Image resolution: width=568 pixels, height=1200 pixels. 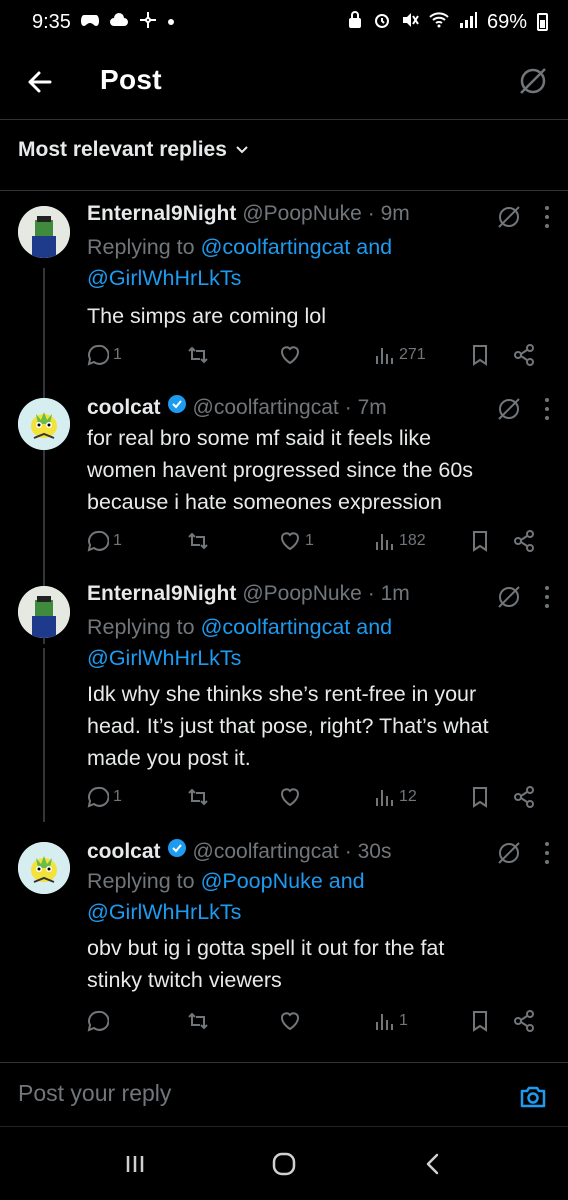 I want to click on recent-apps-icon, so click(x=135, y=1164).